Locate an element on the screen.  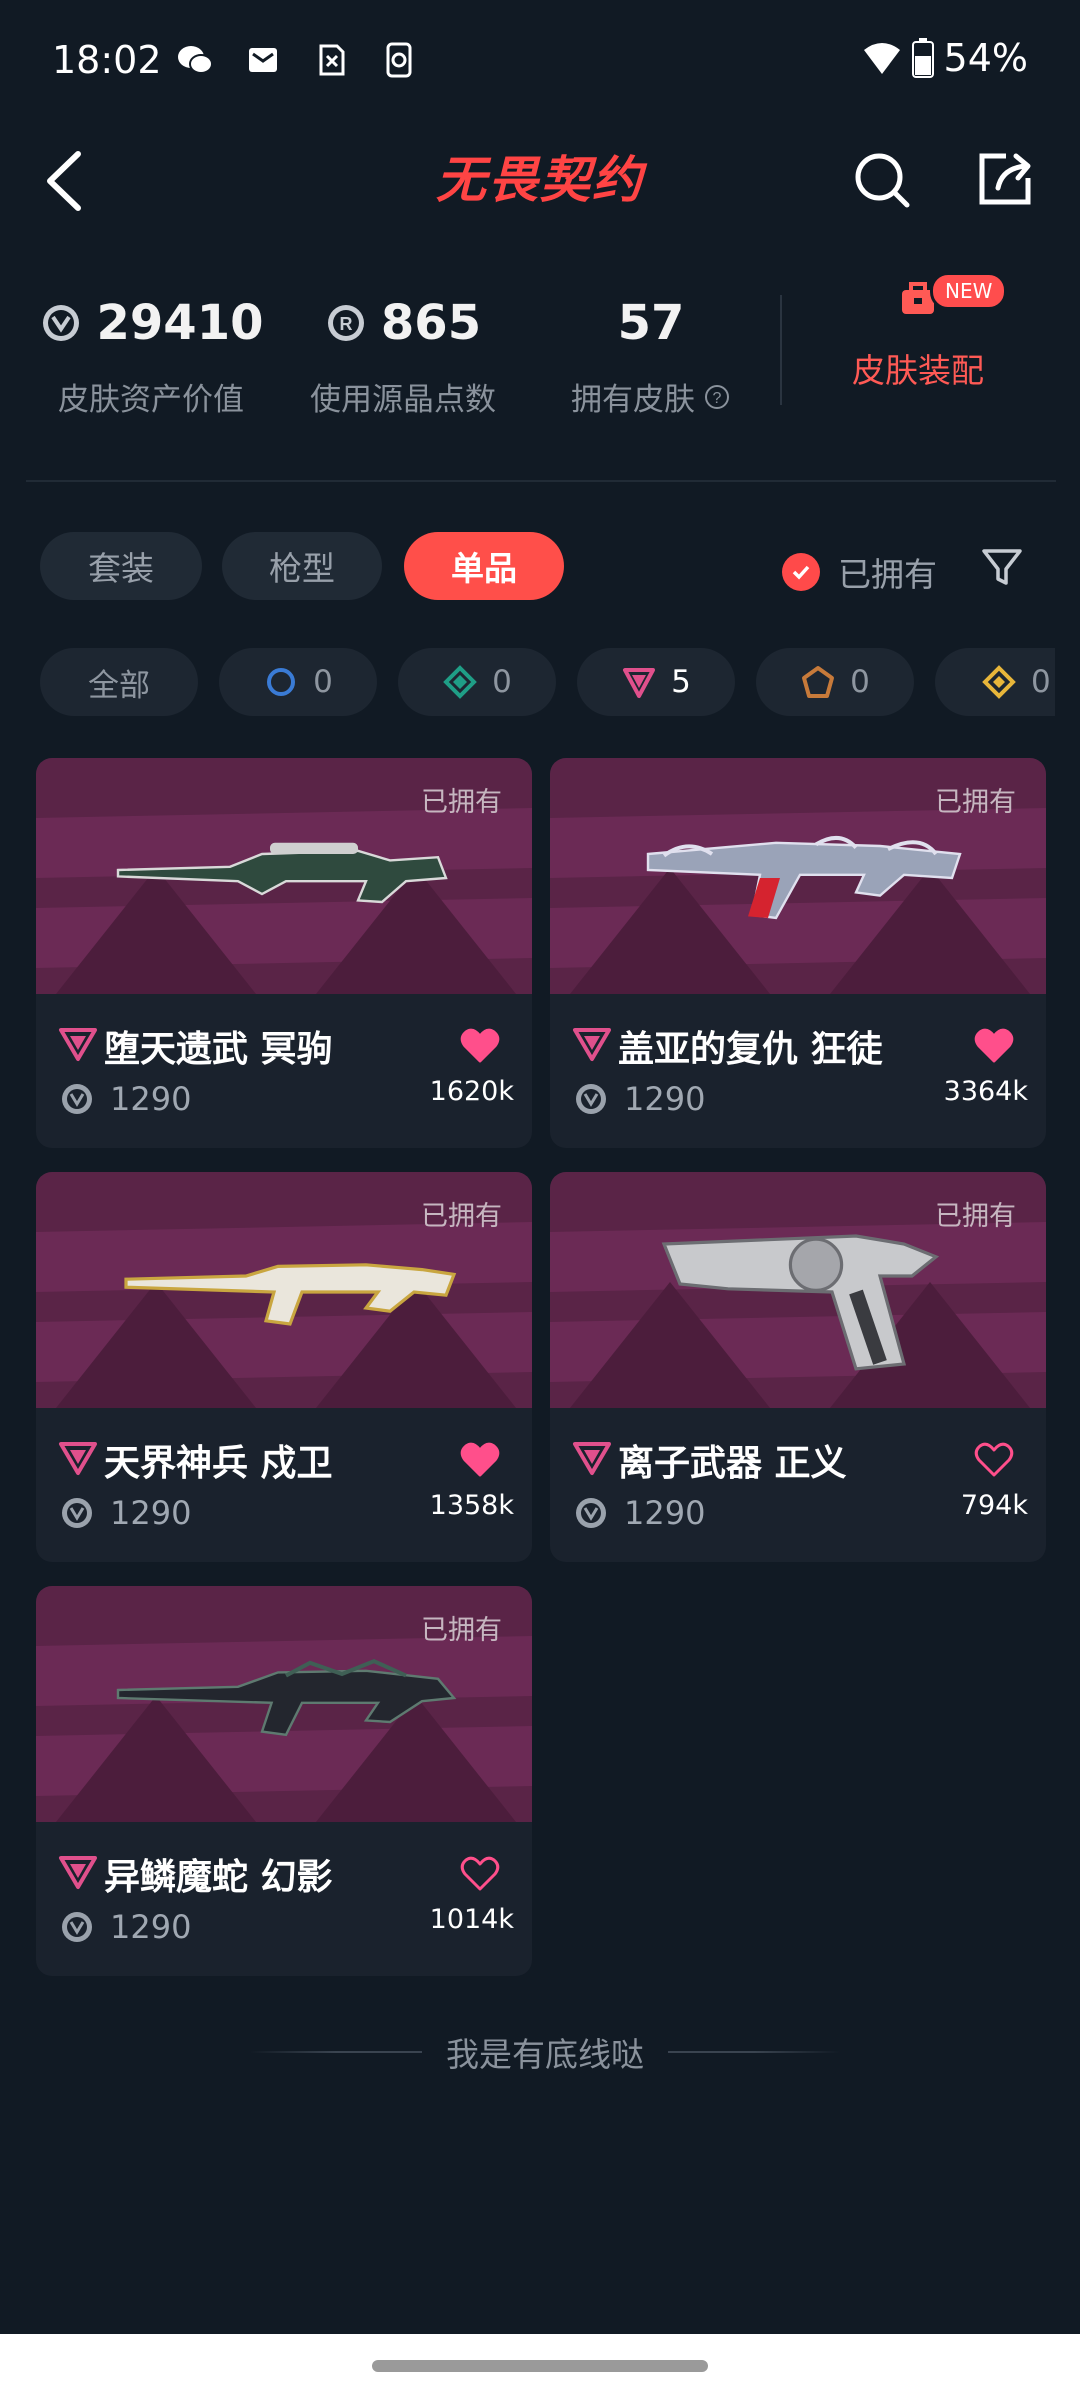
stat-asset-value-label: 皮肤资产价值 is located at coordinates (151, 400).